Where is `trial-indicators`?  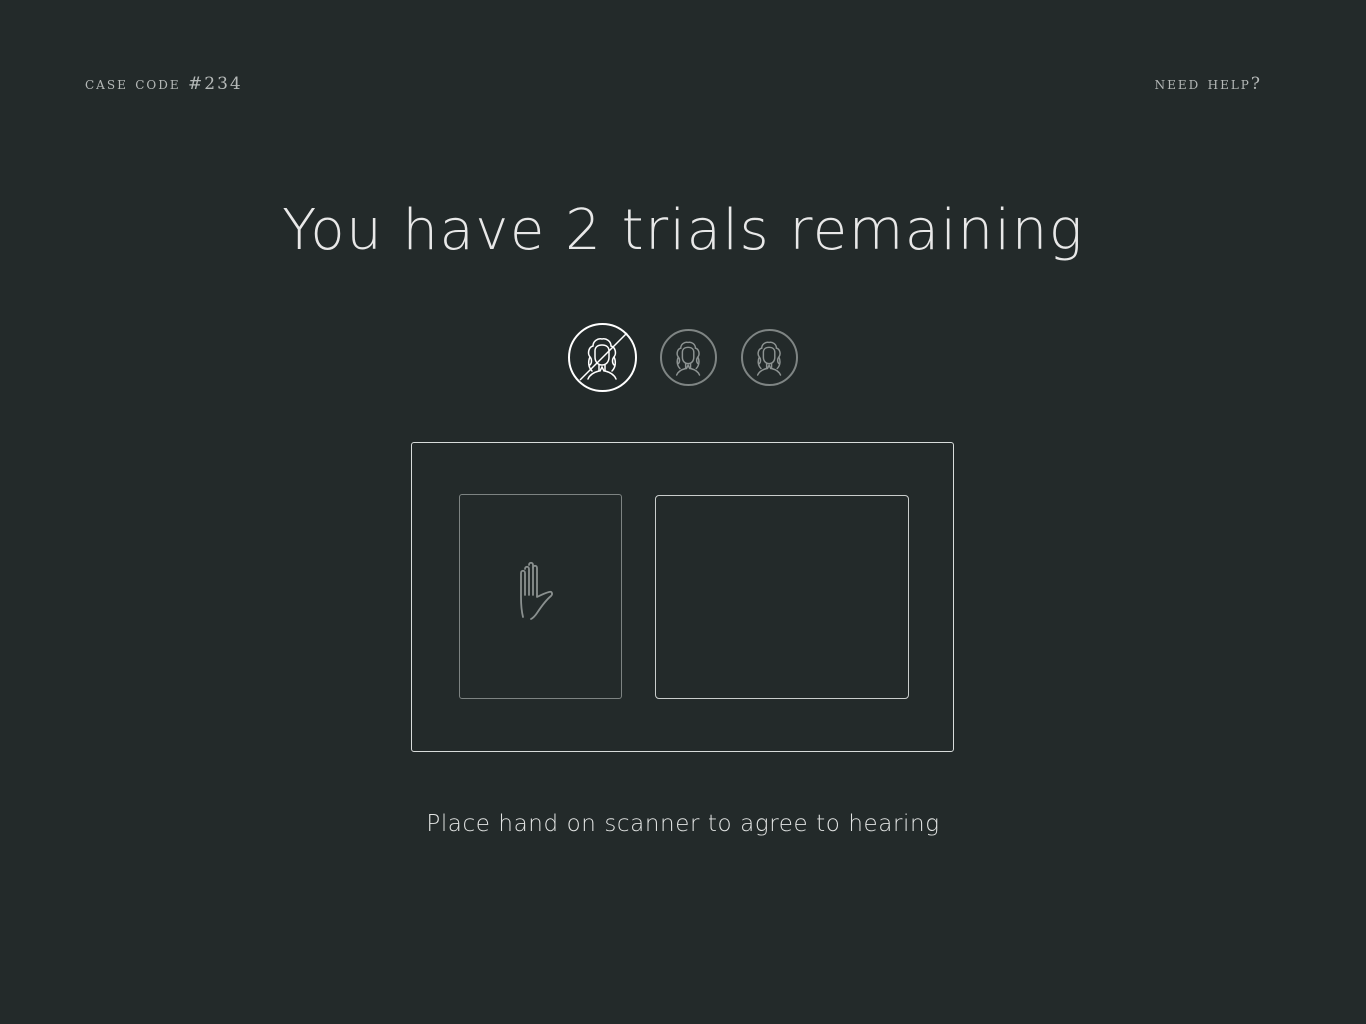 trial-indicators is located at coordinates (683, 358).